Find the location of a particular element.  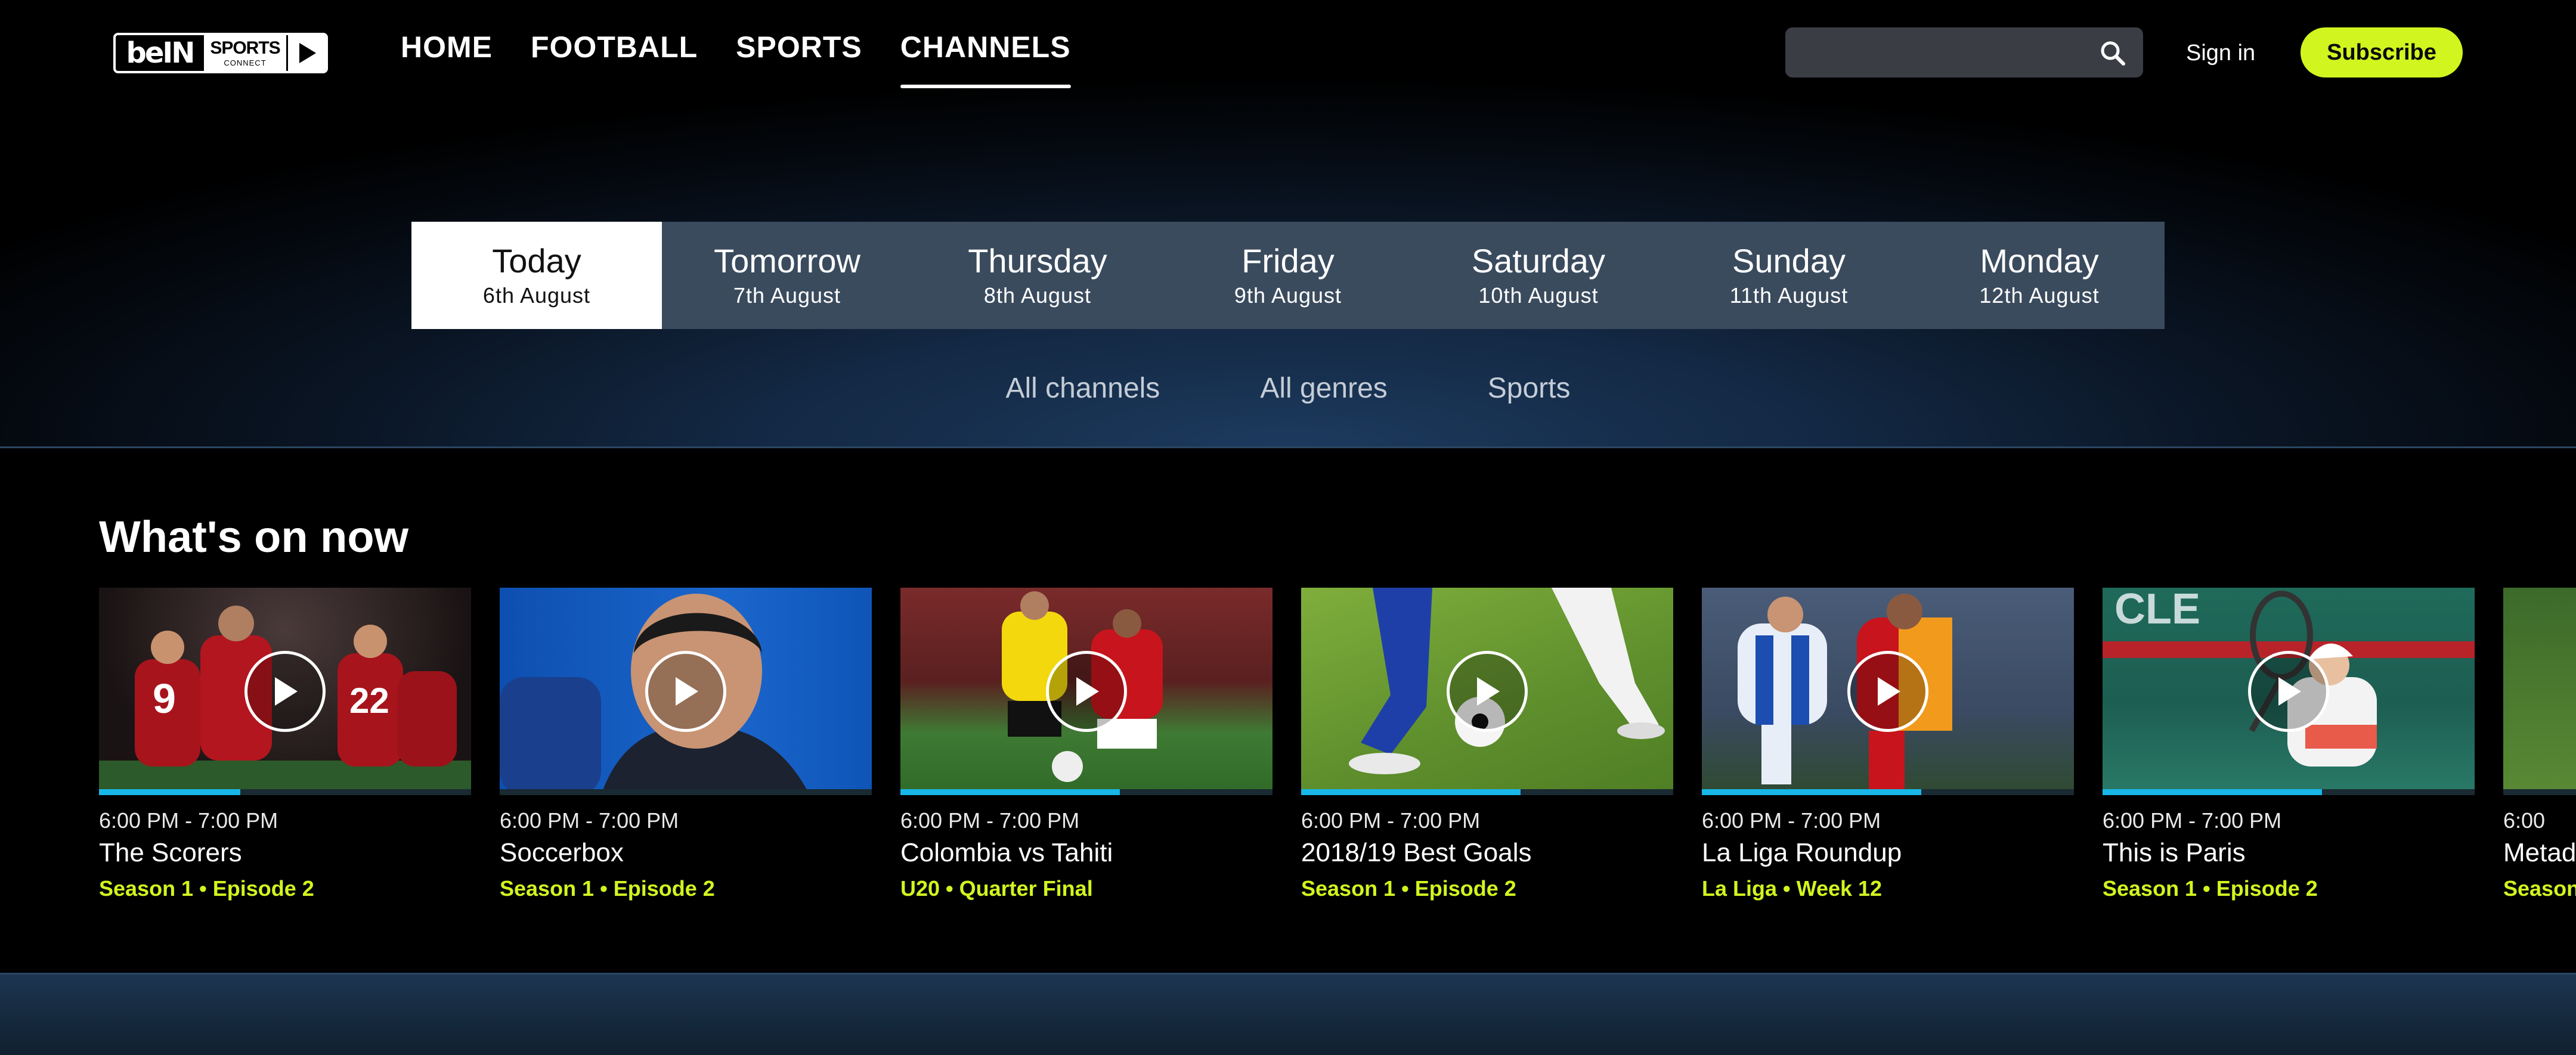

date-tab-day: Saturday is located at coordinates (1538, 261).